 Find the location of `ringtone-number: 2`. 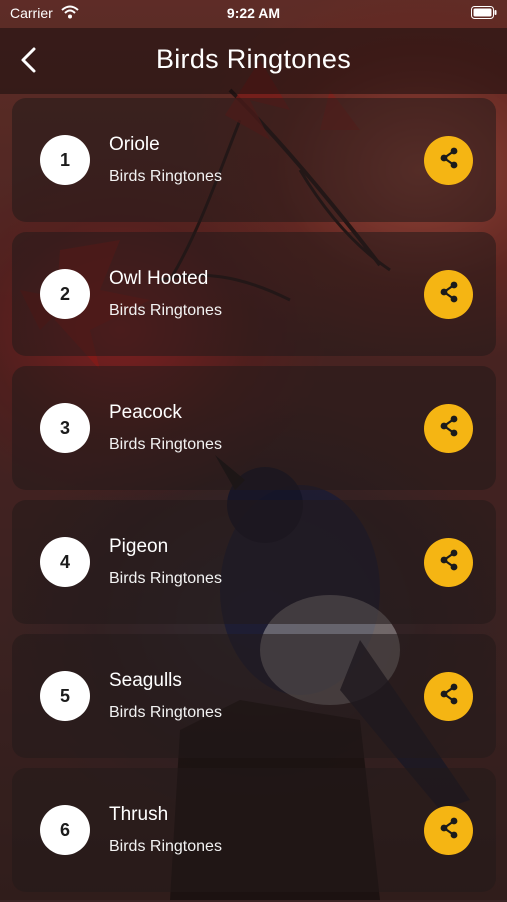

ringtone-number: 2 is located at coordinates (65, 294).